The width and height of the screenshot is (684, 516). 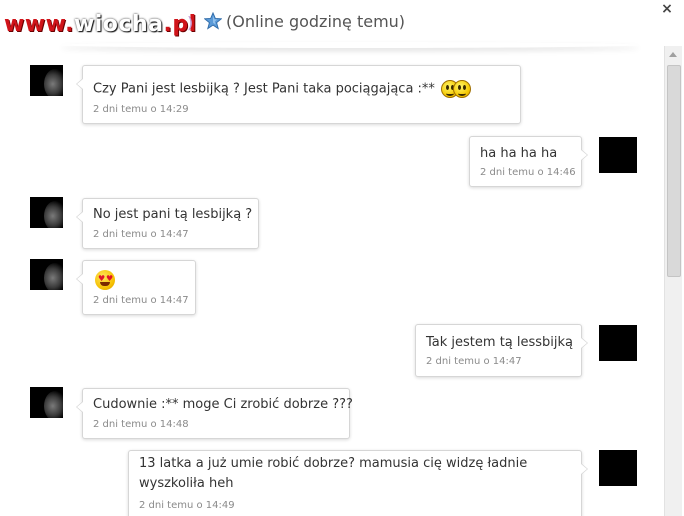 I want to click on blushing-faces-icon, so click(x=456, y=89).